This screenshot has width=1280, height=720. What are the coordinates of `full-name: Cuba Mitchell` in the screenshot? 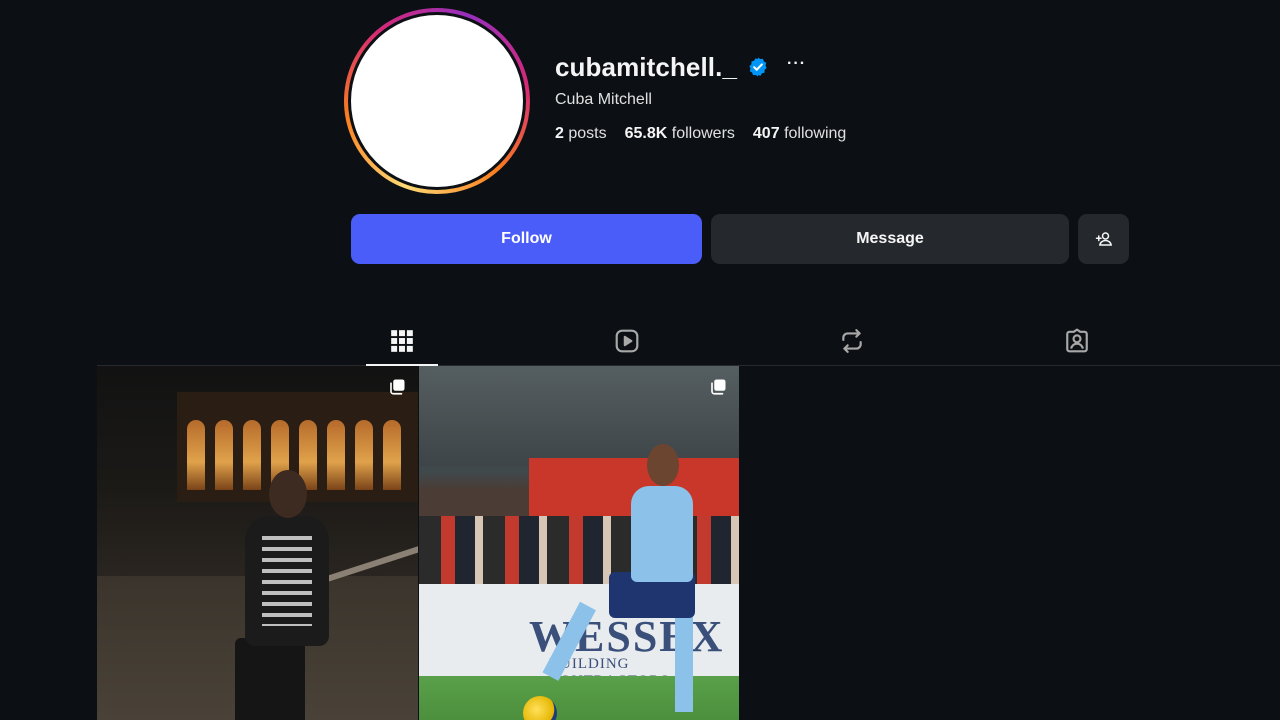 It's located at (603, 99).